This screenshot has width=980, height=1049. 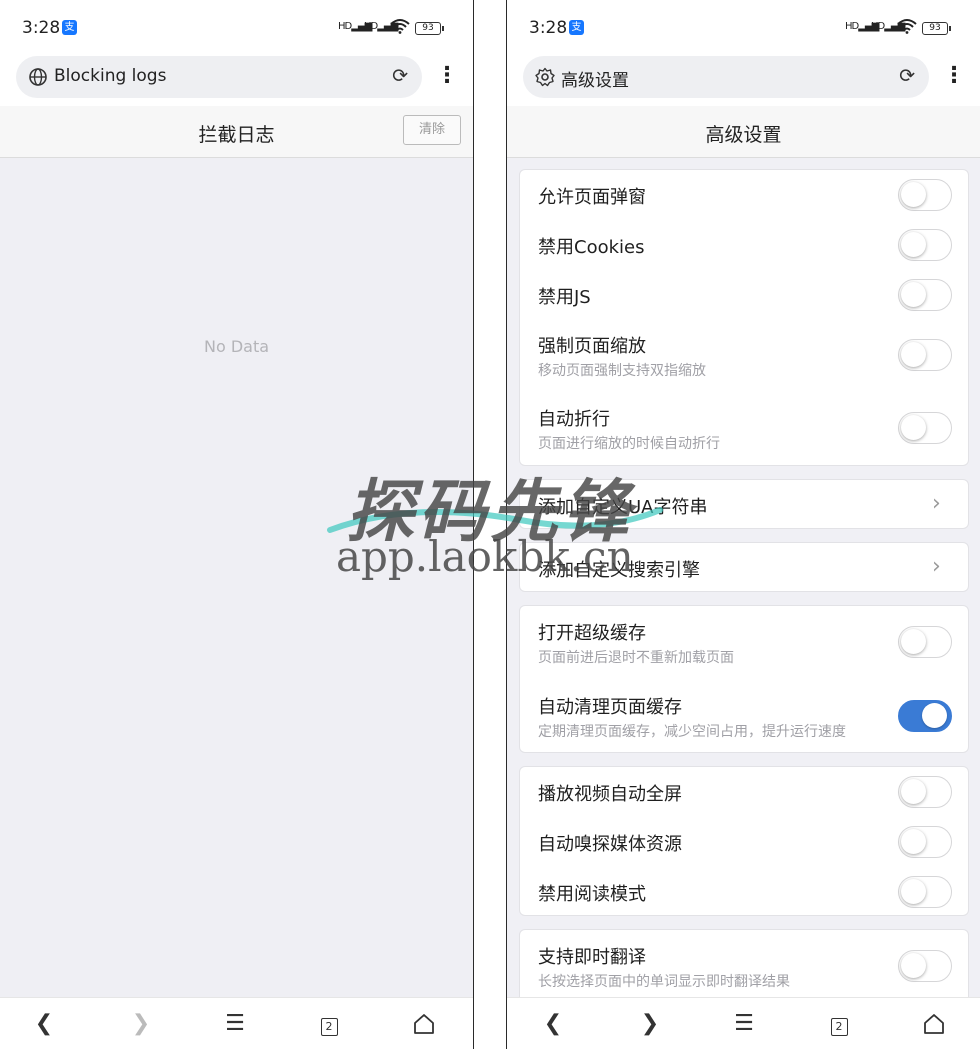 What do you see at coordinates (636, 658) in the screenshot?
I see `setting-description: 页面前进后退时不重新加载页面` at bounding box center [636, 658].